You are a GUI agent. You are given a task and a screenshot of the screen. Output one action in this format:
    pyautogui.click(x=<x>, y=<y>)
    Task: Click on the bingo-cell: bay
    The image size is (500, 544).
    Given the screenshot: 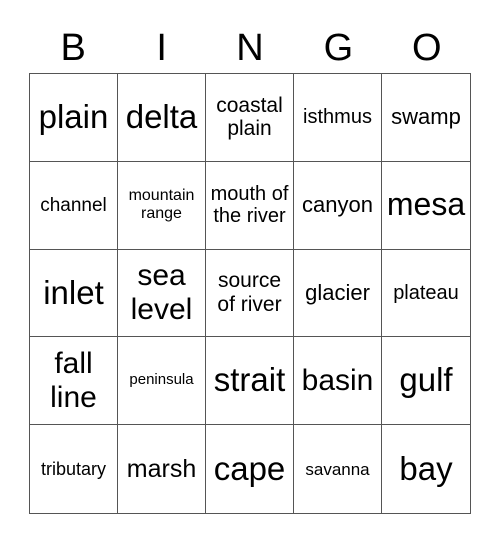 What is the action you would take?
    pyautogui.click(x=426, y=469)
    